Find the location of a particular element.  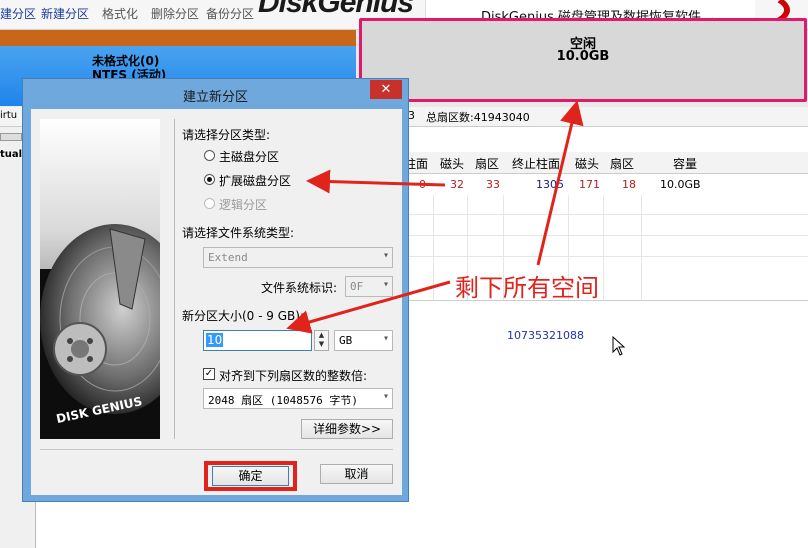

tree-scrollbar is located at coordinates (11, 137).